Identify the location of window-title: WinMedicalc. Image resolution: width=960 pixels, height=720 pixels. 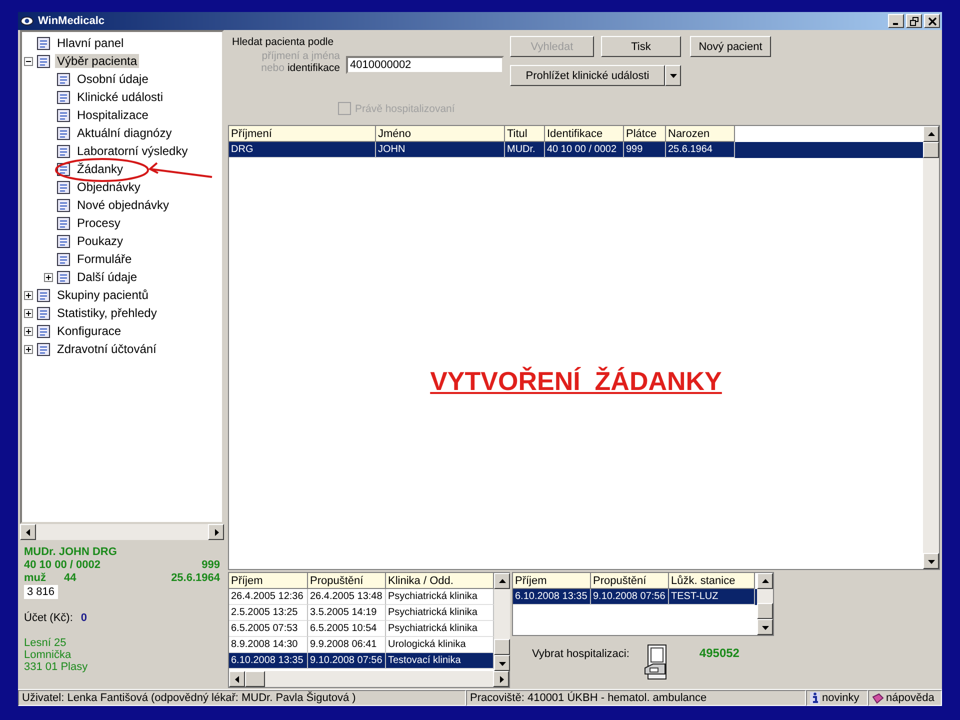
(71, 21).